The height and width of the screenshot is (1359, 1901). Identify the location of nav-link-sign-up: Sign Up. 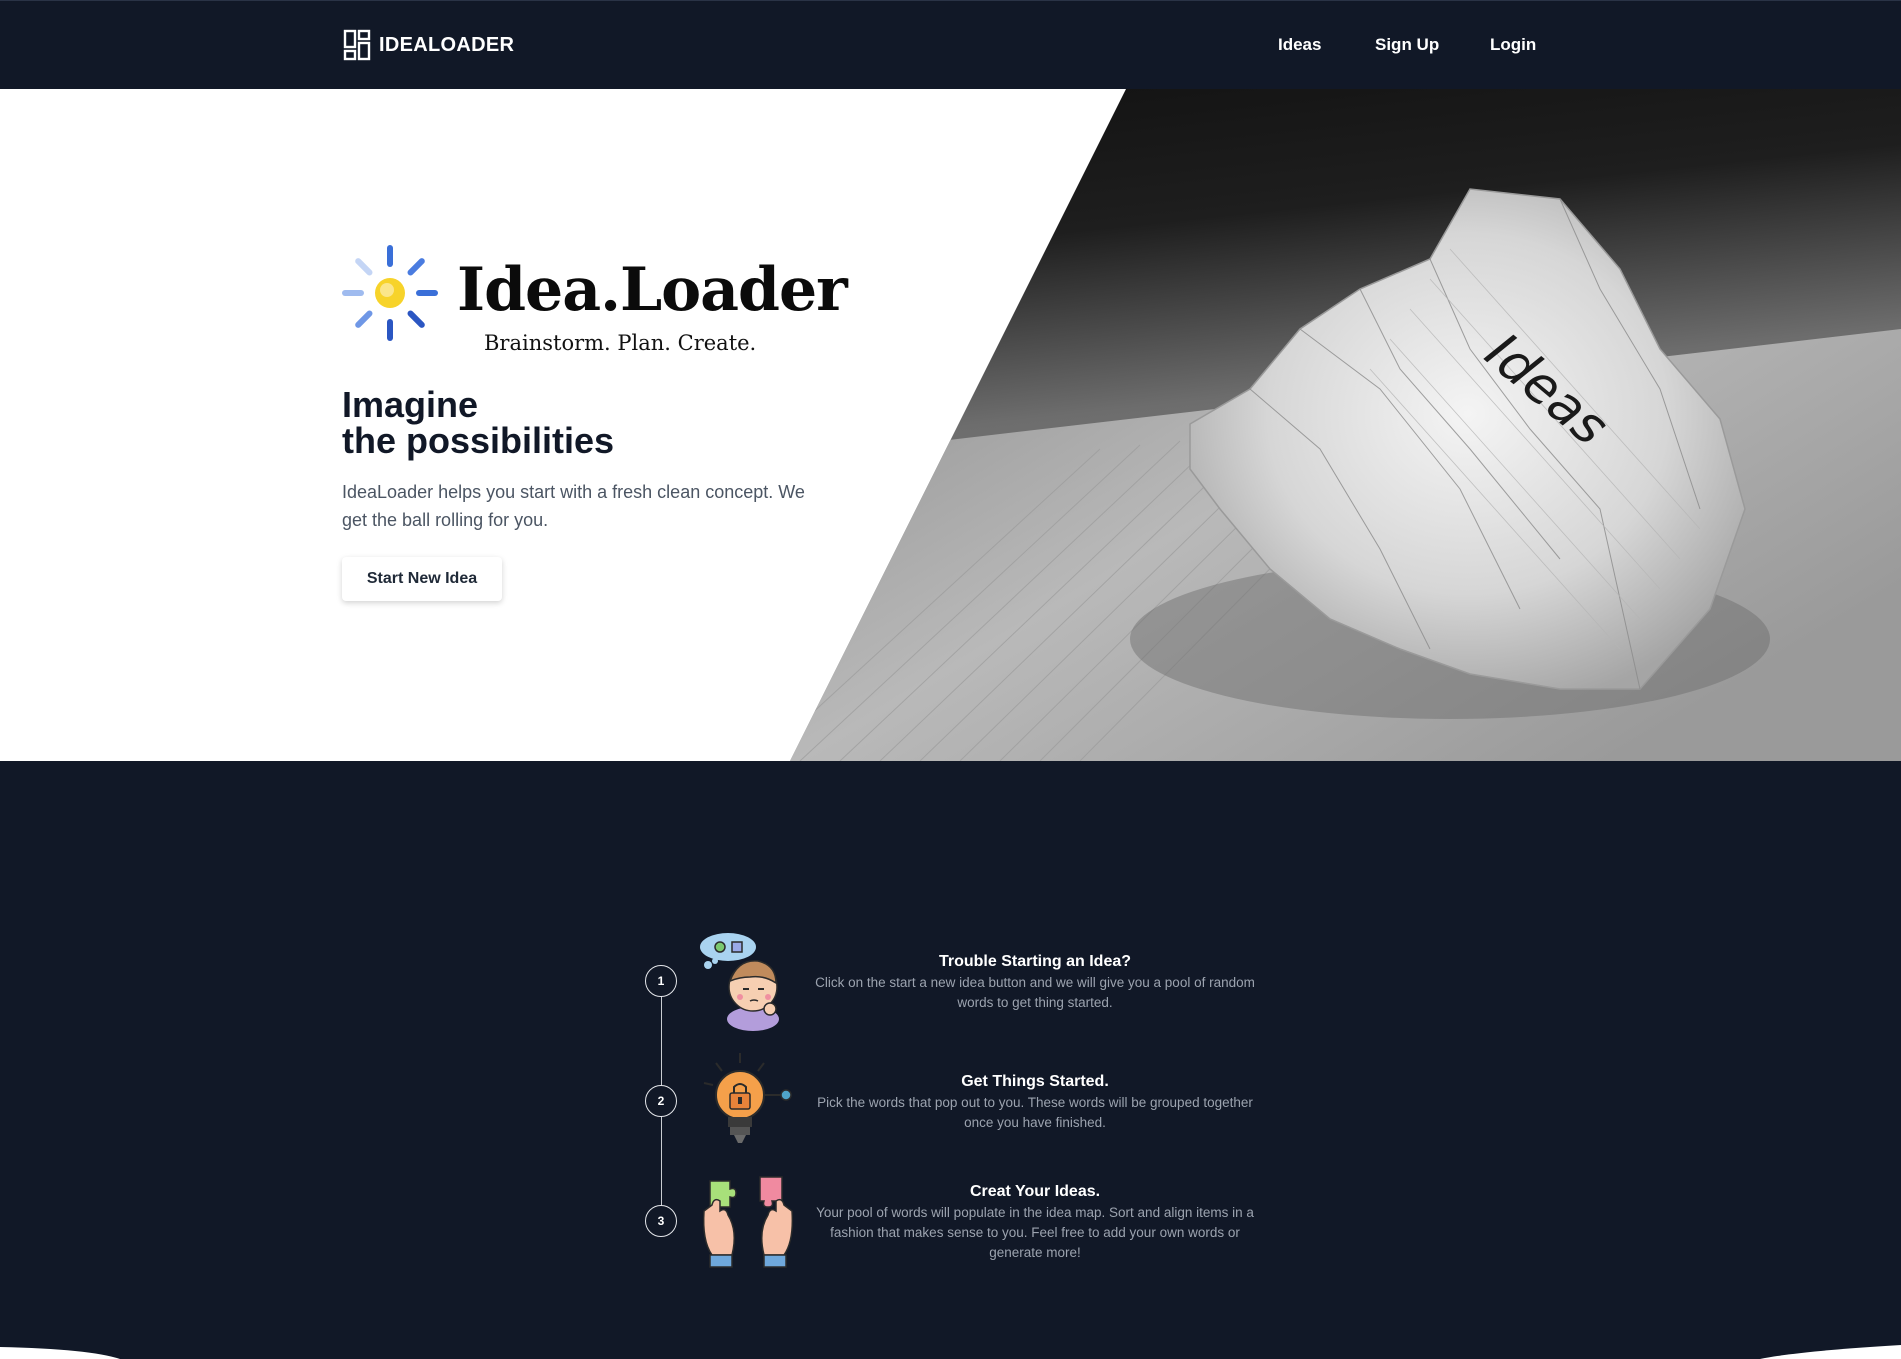
(1407, 45).